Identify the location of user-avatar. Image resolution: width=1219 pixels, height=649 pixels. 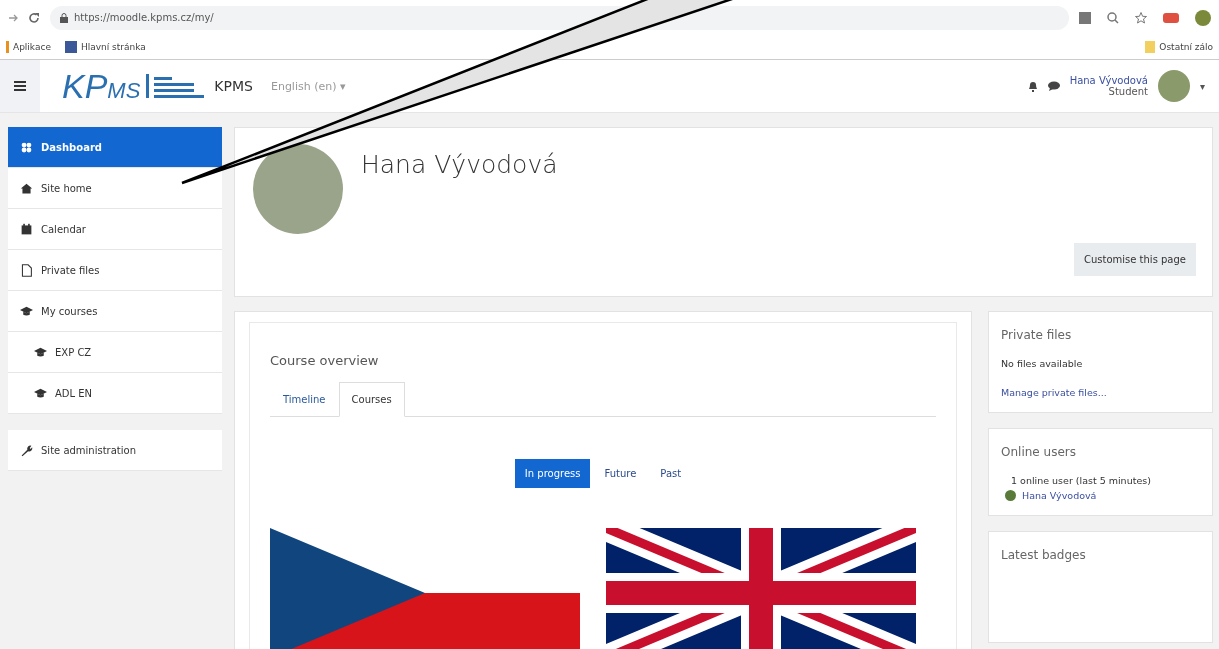
(1173, 86).